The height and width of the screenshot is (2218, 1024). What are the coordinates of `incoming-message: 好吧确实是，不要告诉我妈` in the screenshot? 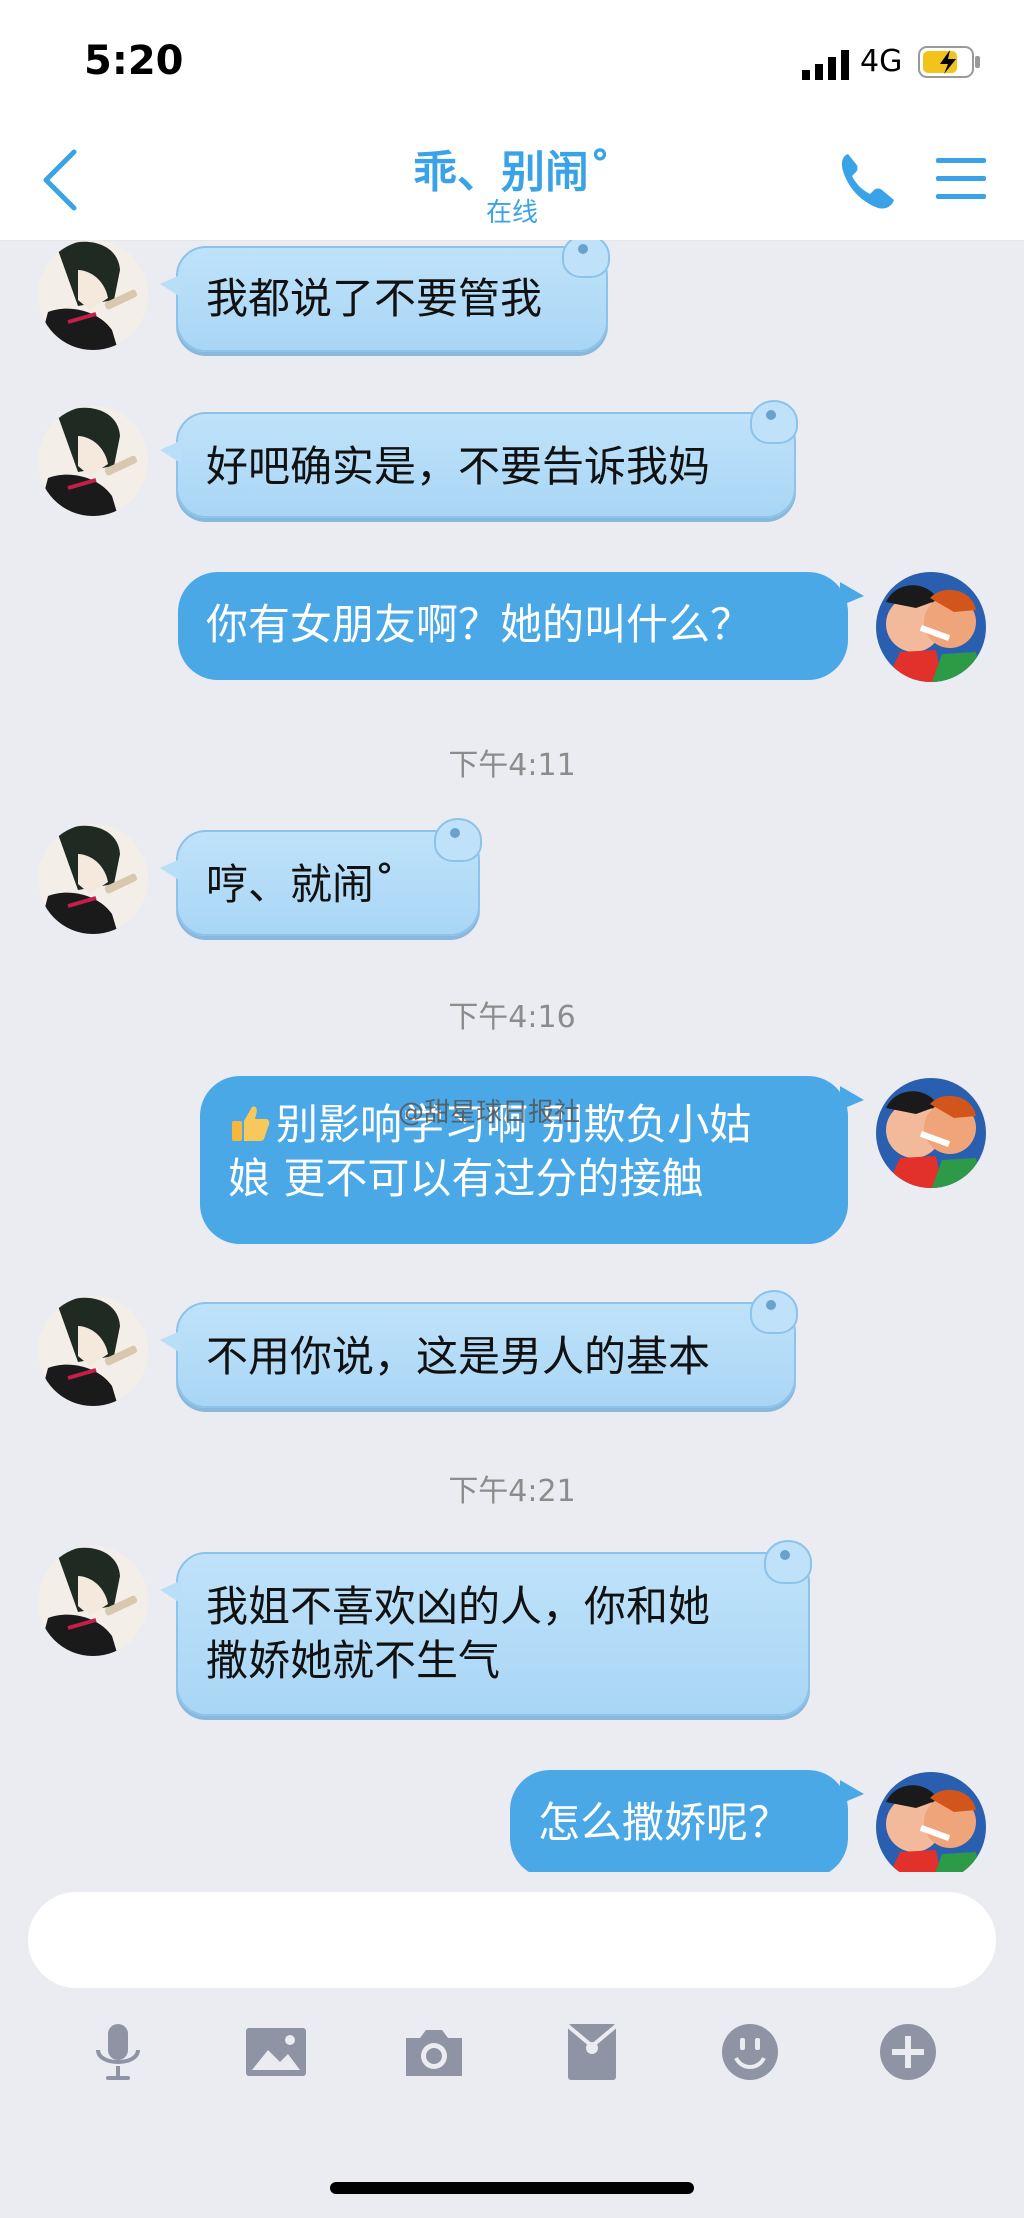 It's located at (479, 459).